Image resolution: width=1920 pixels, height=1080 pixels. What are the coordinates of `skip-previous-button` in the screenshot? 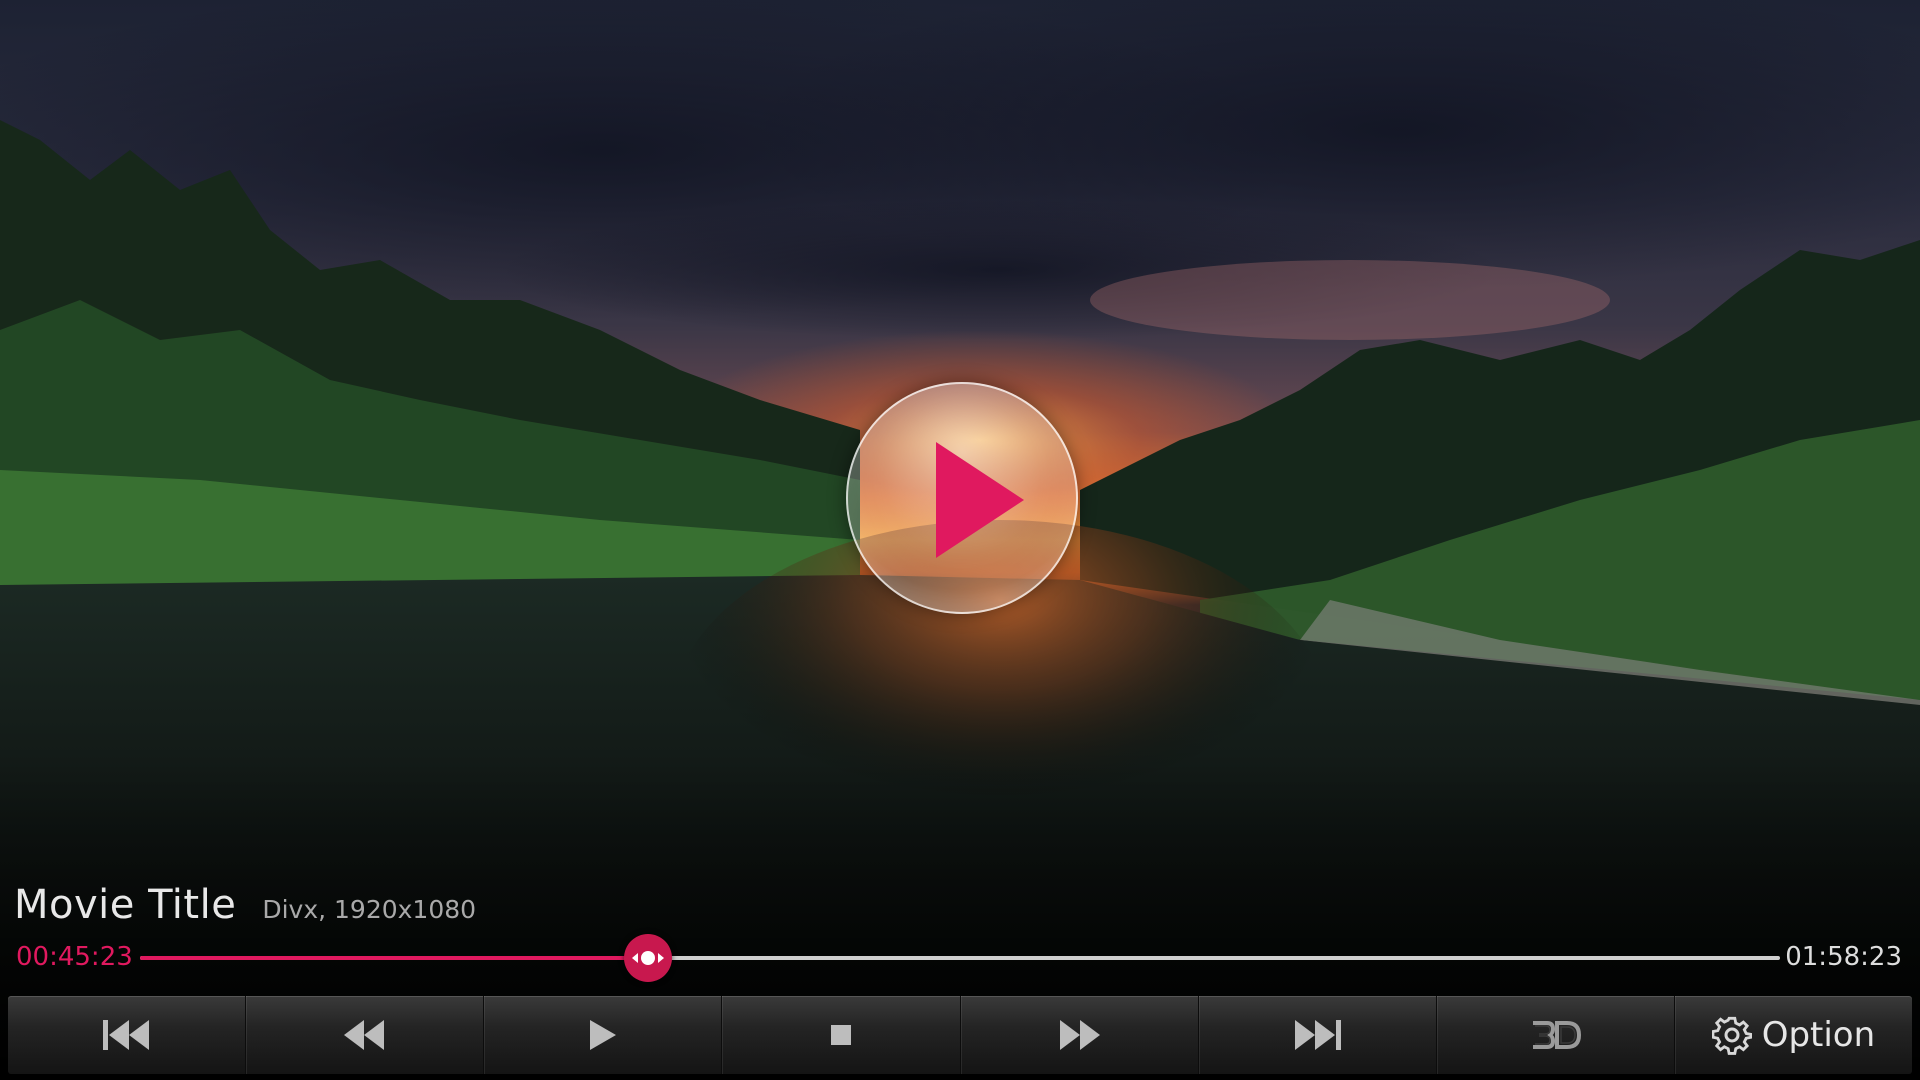 It's located at (127, 1035).